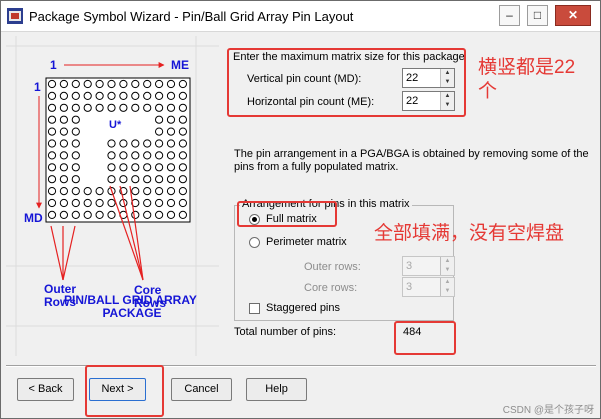  What do you see at coordinates (254, 242) in the screenshot?
I see `perimeter-matrix-radio` at bounding box center [254, 242].